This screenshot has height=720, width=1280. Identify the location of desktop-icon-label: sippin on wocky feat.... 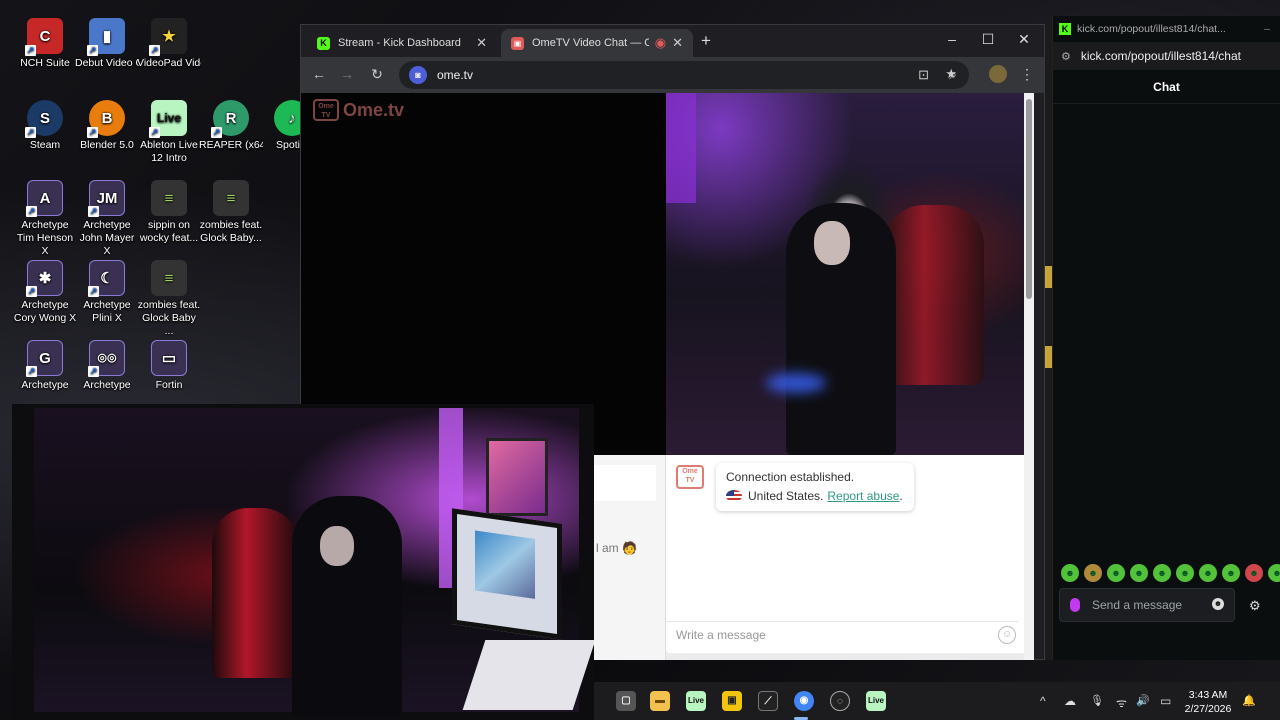
(169, 231).